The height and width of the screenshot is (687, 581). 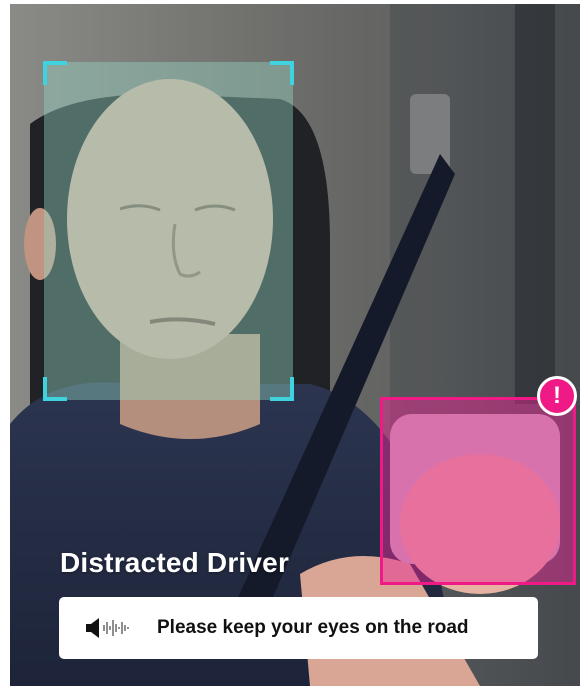 What do you see at coordinates (55, 389) in the screenshot?
I see `face-box-corner-bottom-left` at bounding box center [55, 389].